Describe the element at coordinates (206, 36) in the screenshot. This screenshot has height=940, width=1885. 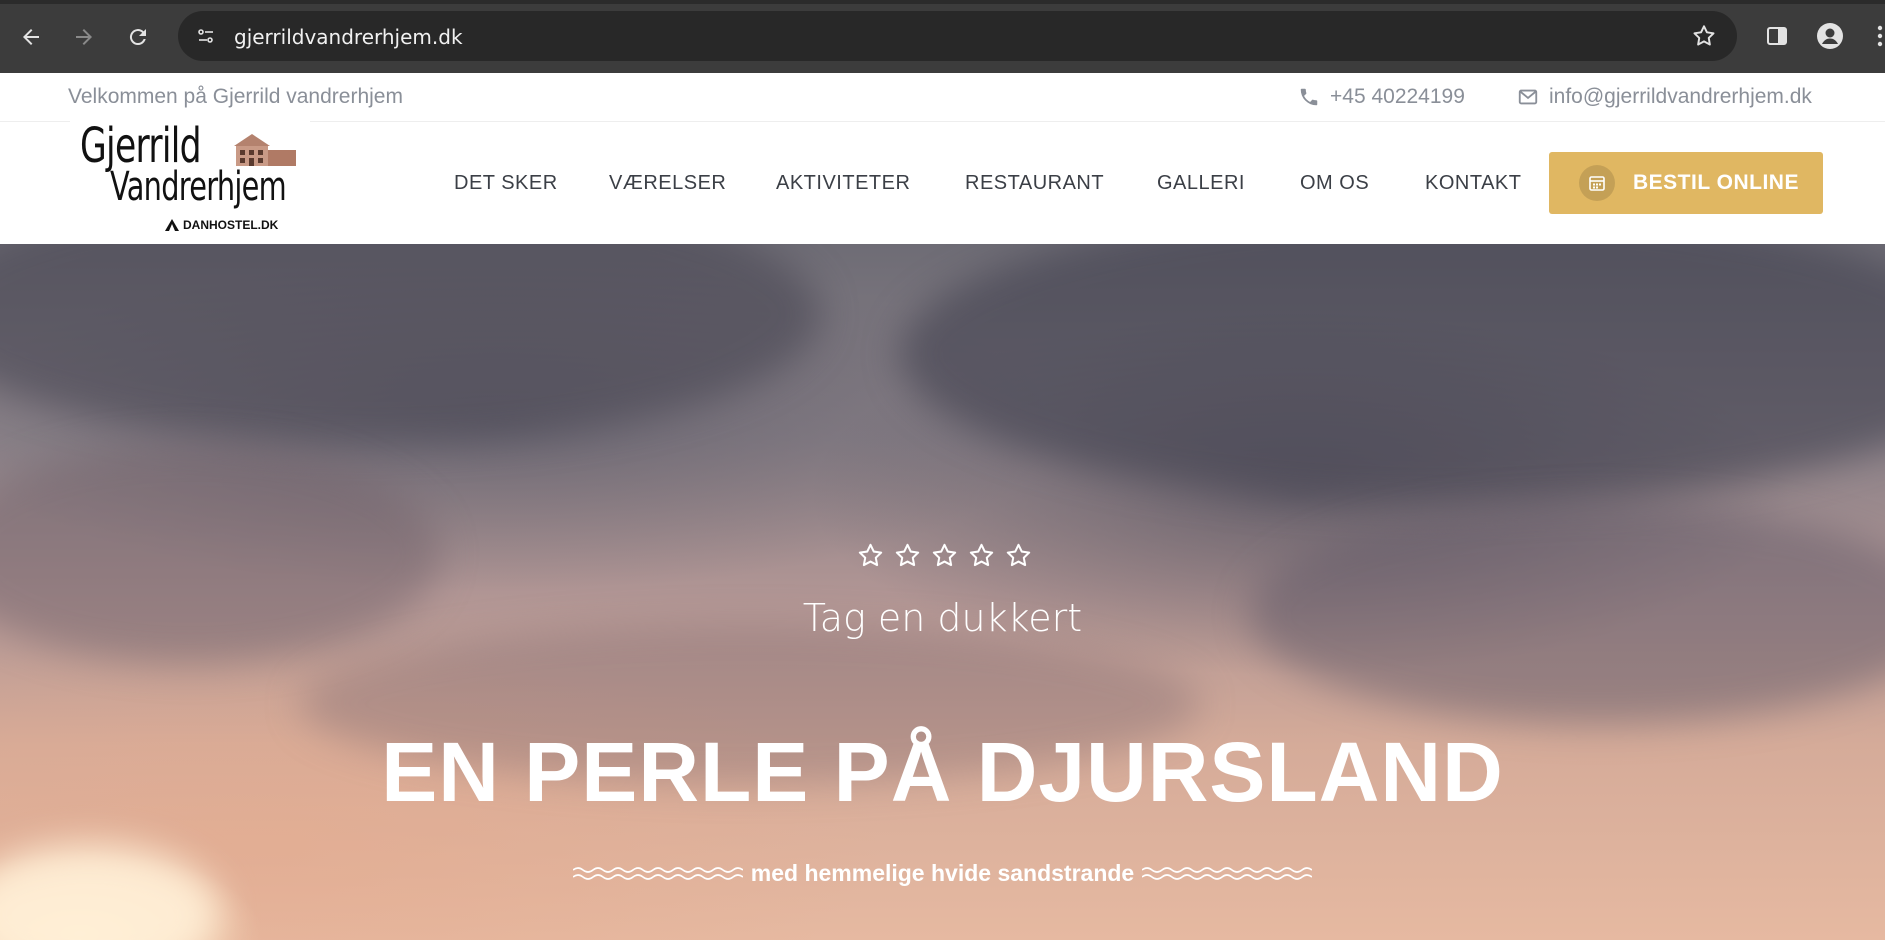
I see `site-info-icon` at that location.